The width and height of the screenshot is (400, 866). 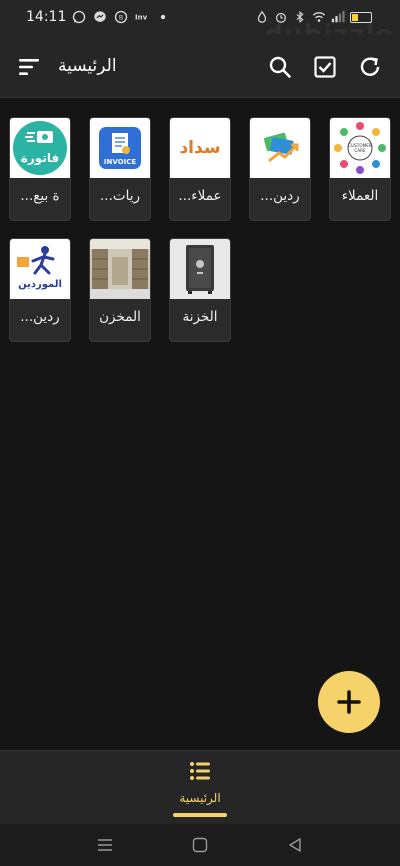 What do you see at coordinates (87, 66) in the screenshot?
I see `page-title: الرئيسية` at bounding box center [87, 66].